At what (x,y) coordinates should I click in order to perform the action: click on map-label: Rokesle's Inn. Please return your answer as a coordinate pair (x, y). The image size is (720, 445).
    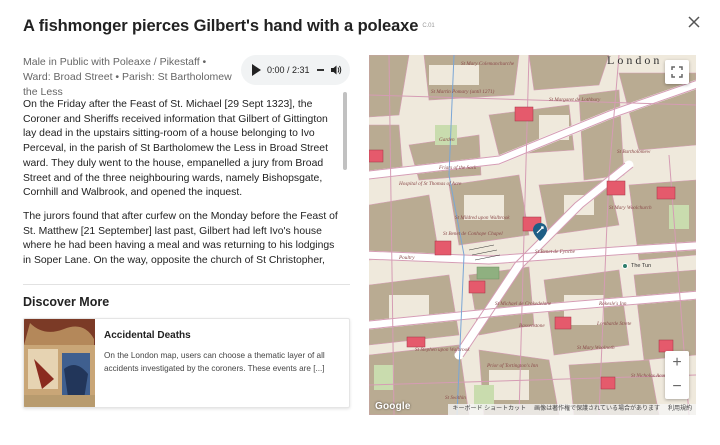
    Looking at the image, I should click on (613, 304).